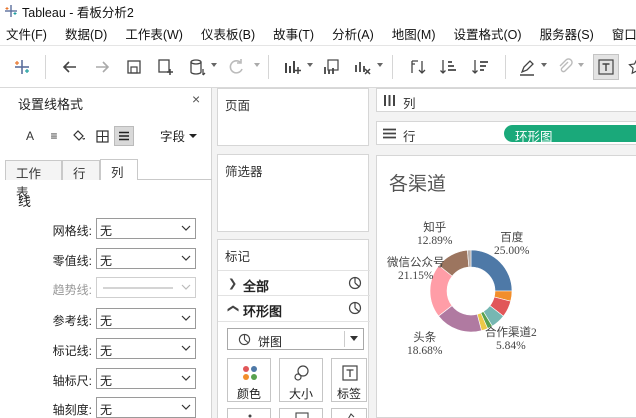 The height and width of the screenshot is (418, 636). I want to click on lines-format-icon, so click(124, 136).